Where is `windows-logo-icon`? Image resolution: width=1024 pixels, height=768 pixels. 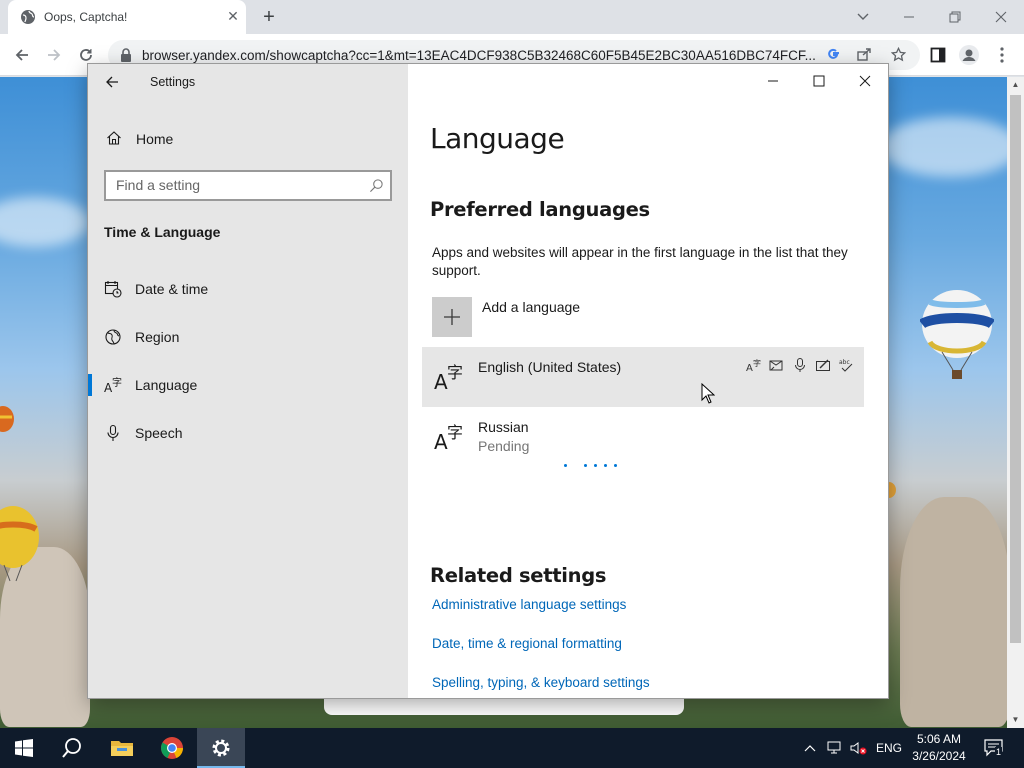
windows-logo-icon is located at coordinates (24, 748).